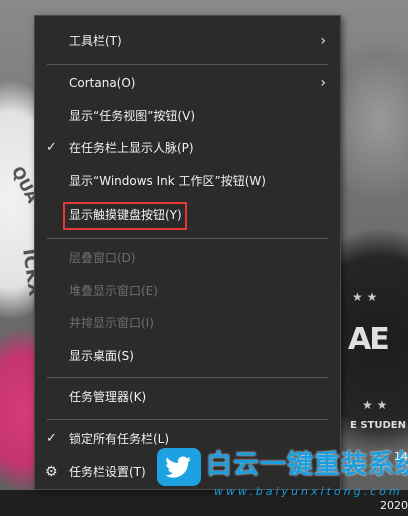 This screenshot has width=408, height=516. I want to click on menu-item-show-task-view: 显示“任务视图”按钮(V), so click(187, 116).